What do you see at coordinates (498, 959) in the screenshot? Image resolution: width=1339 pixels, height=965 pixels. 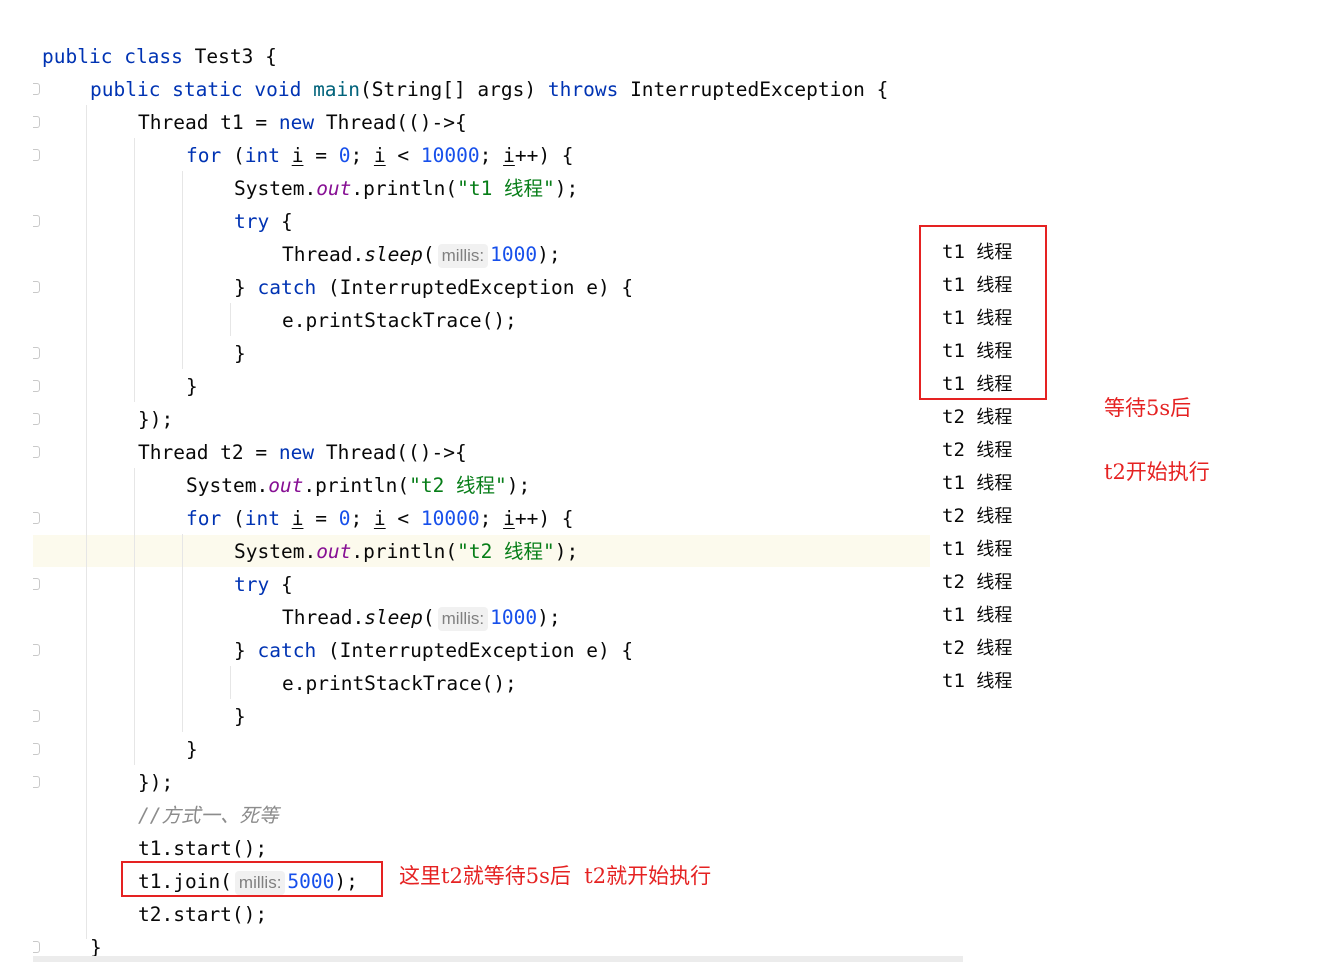 I see `horizontal-scrollbar` at bounding box center [498, 959].